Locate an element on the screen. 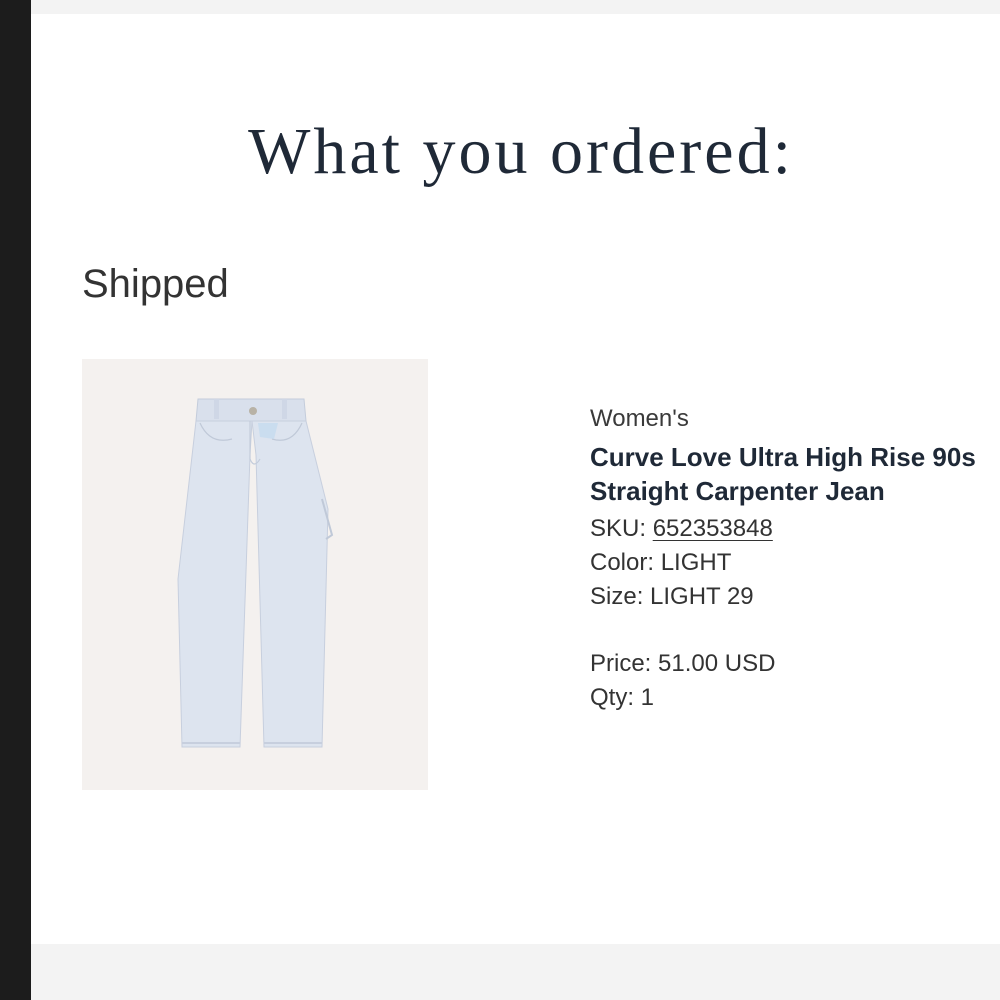 This screenshot has width=1000, height=1000. price-line: Price: 51.00 USD is located at coordinates (792, 664).